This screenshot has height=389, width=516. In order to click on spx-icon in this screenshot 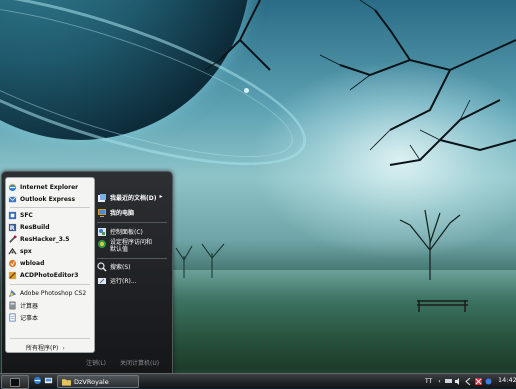, I will do `click(12, 250)`.